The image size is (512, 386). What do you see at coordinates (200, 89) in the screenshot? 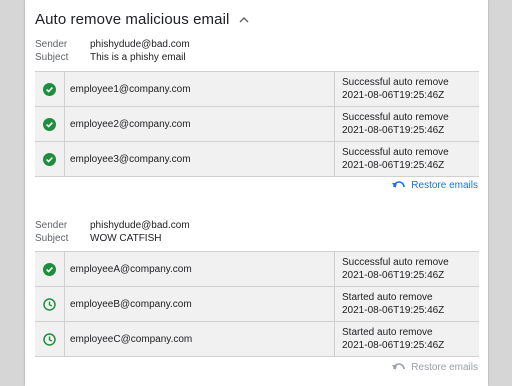
I see `recipient-email: employee1@company.com` at bounding box center [200, 89].